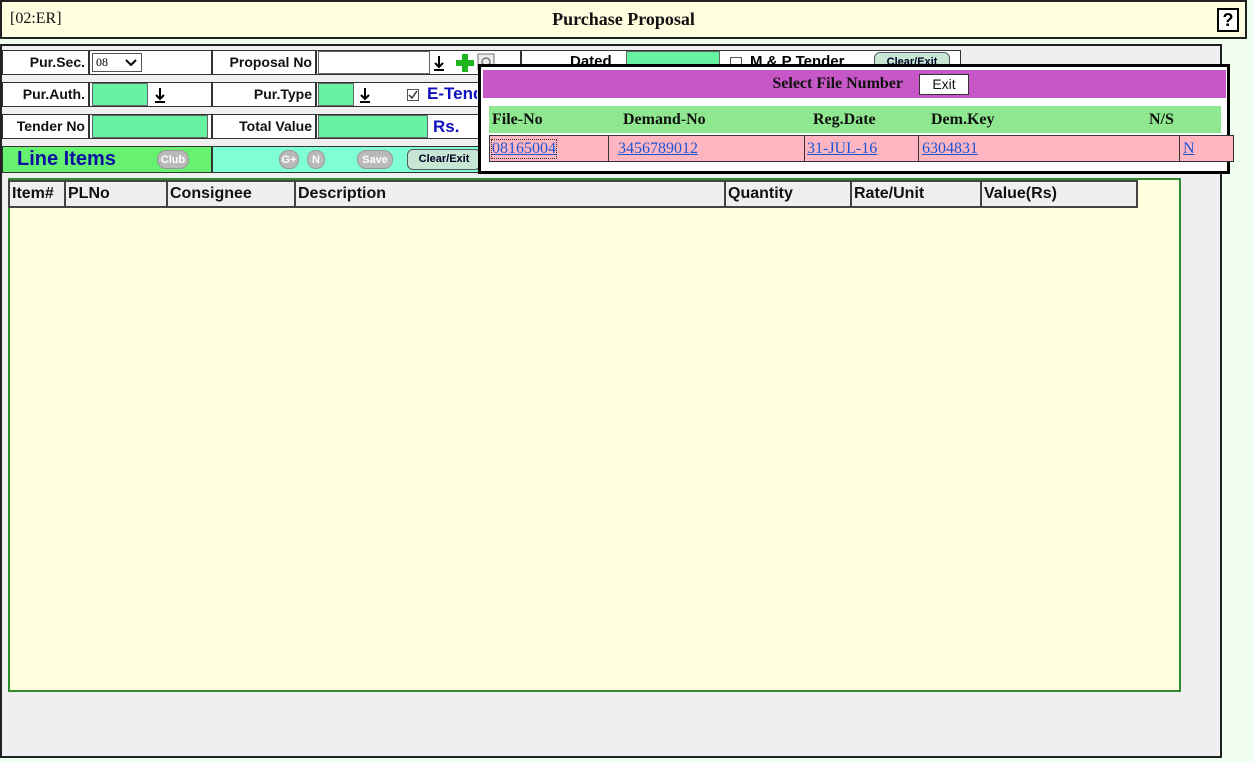 The image size is (1254, 762). Describe the element at coordinates (346, 159) in the screenshot. I see `line-items-actions: G+ N Save Clear/Exit` at that location.